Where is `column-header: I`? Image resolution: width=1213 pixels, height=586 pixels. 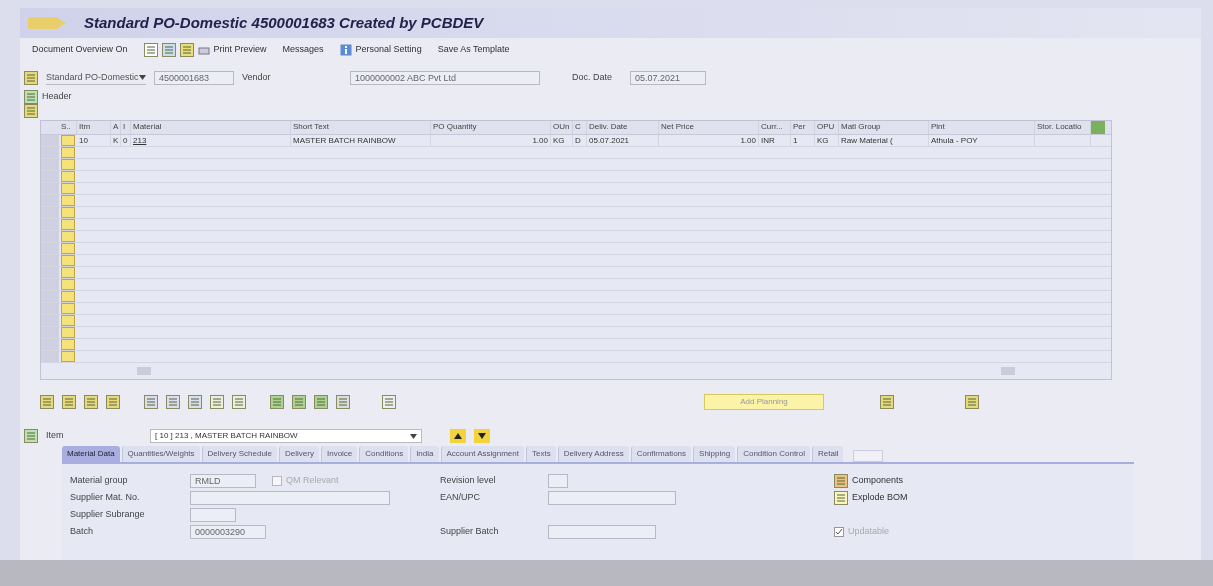 column-header: I is located at coordinates (126, 127).